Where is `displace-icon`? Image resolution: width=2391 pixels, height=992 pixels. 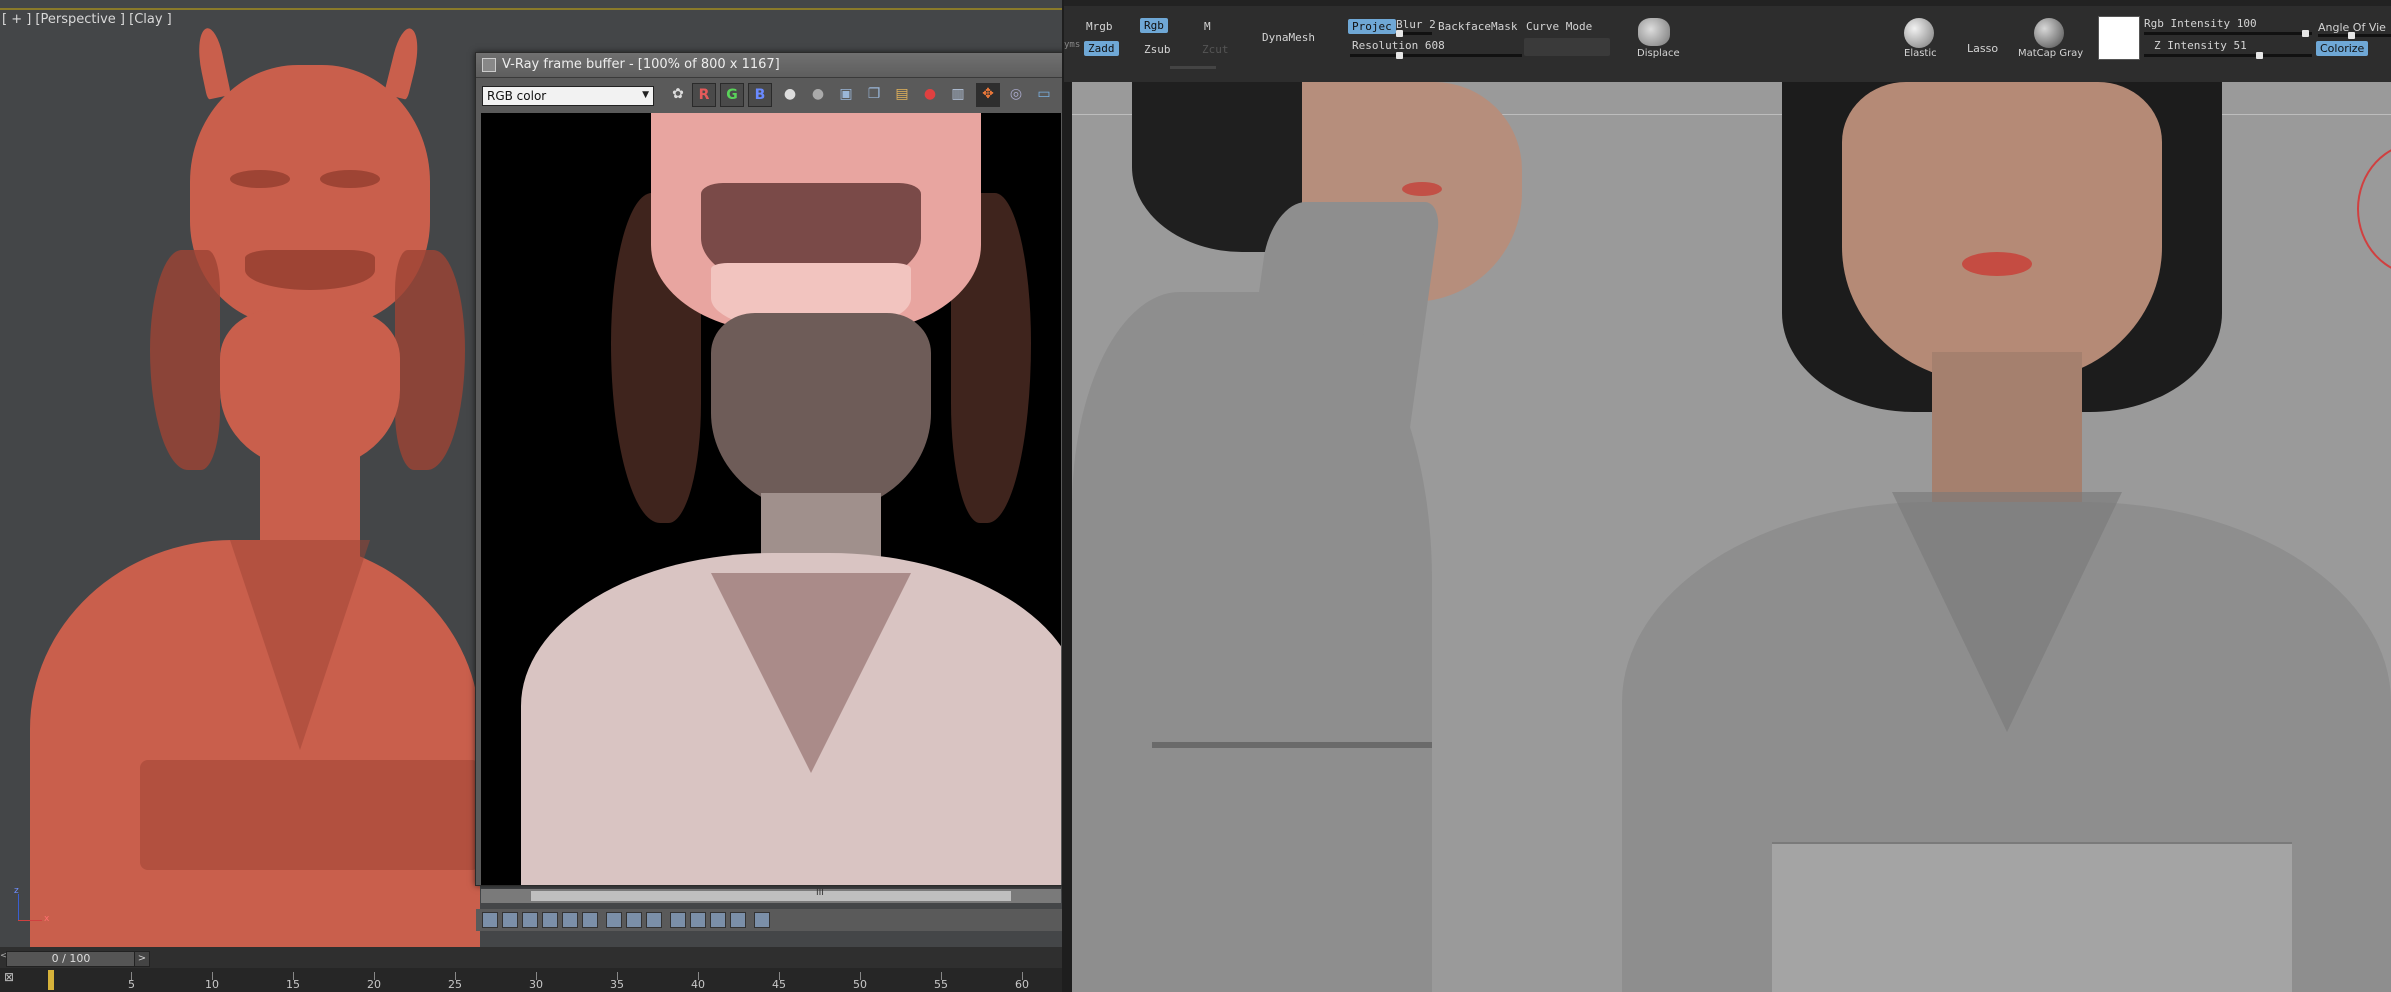
displace-icon is located at coordinates (1654, 32).